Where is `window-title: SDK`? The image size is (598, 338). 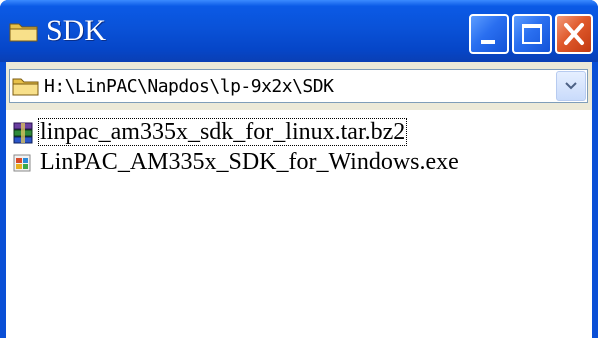
window-title: SDK is located at coordinates (76, 30).